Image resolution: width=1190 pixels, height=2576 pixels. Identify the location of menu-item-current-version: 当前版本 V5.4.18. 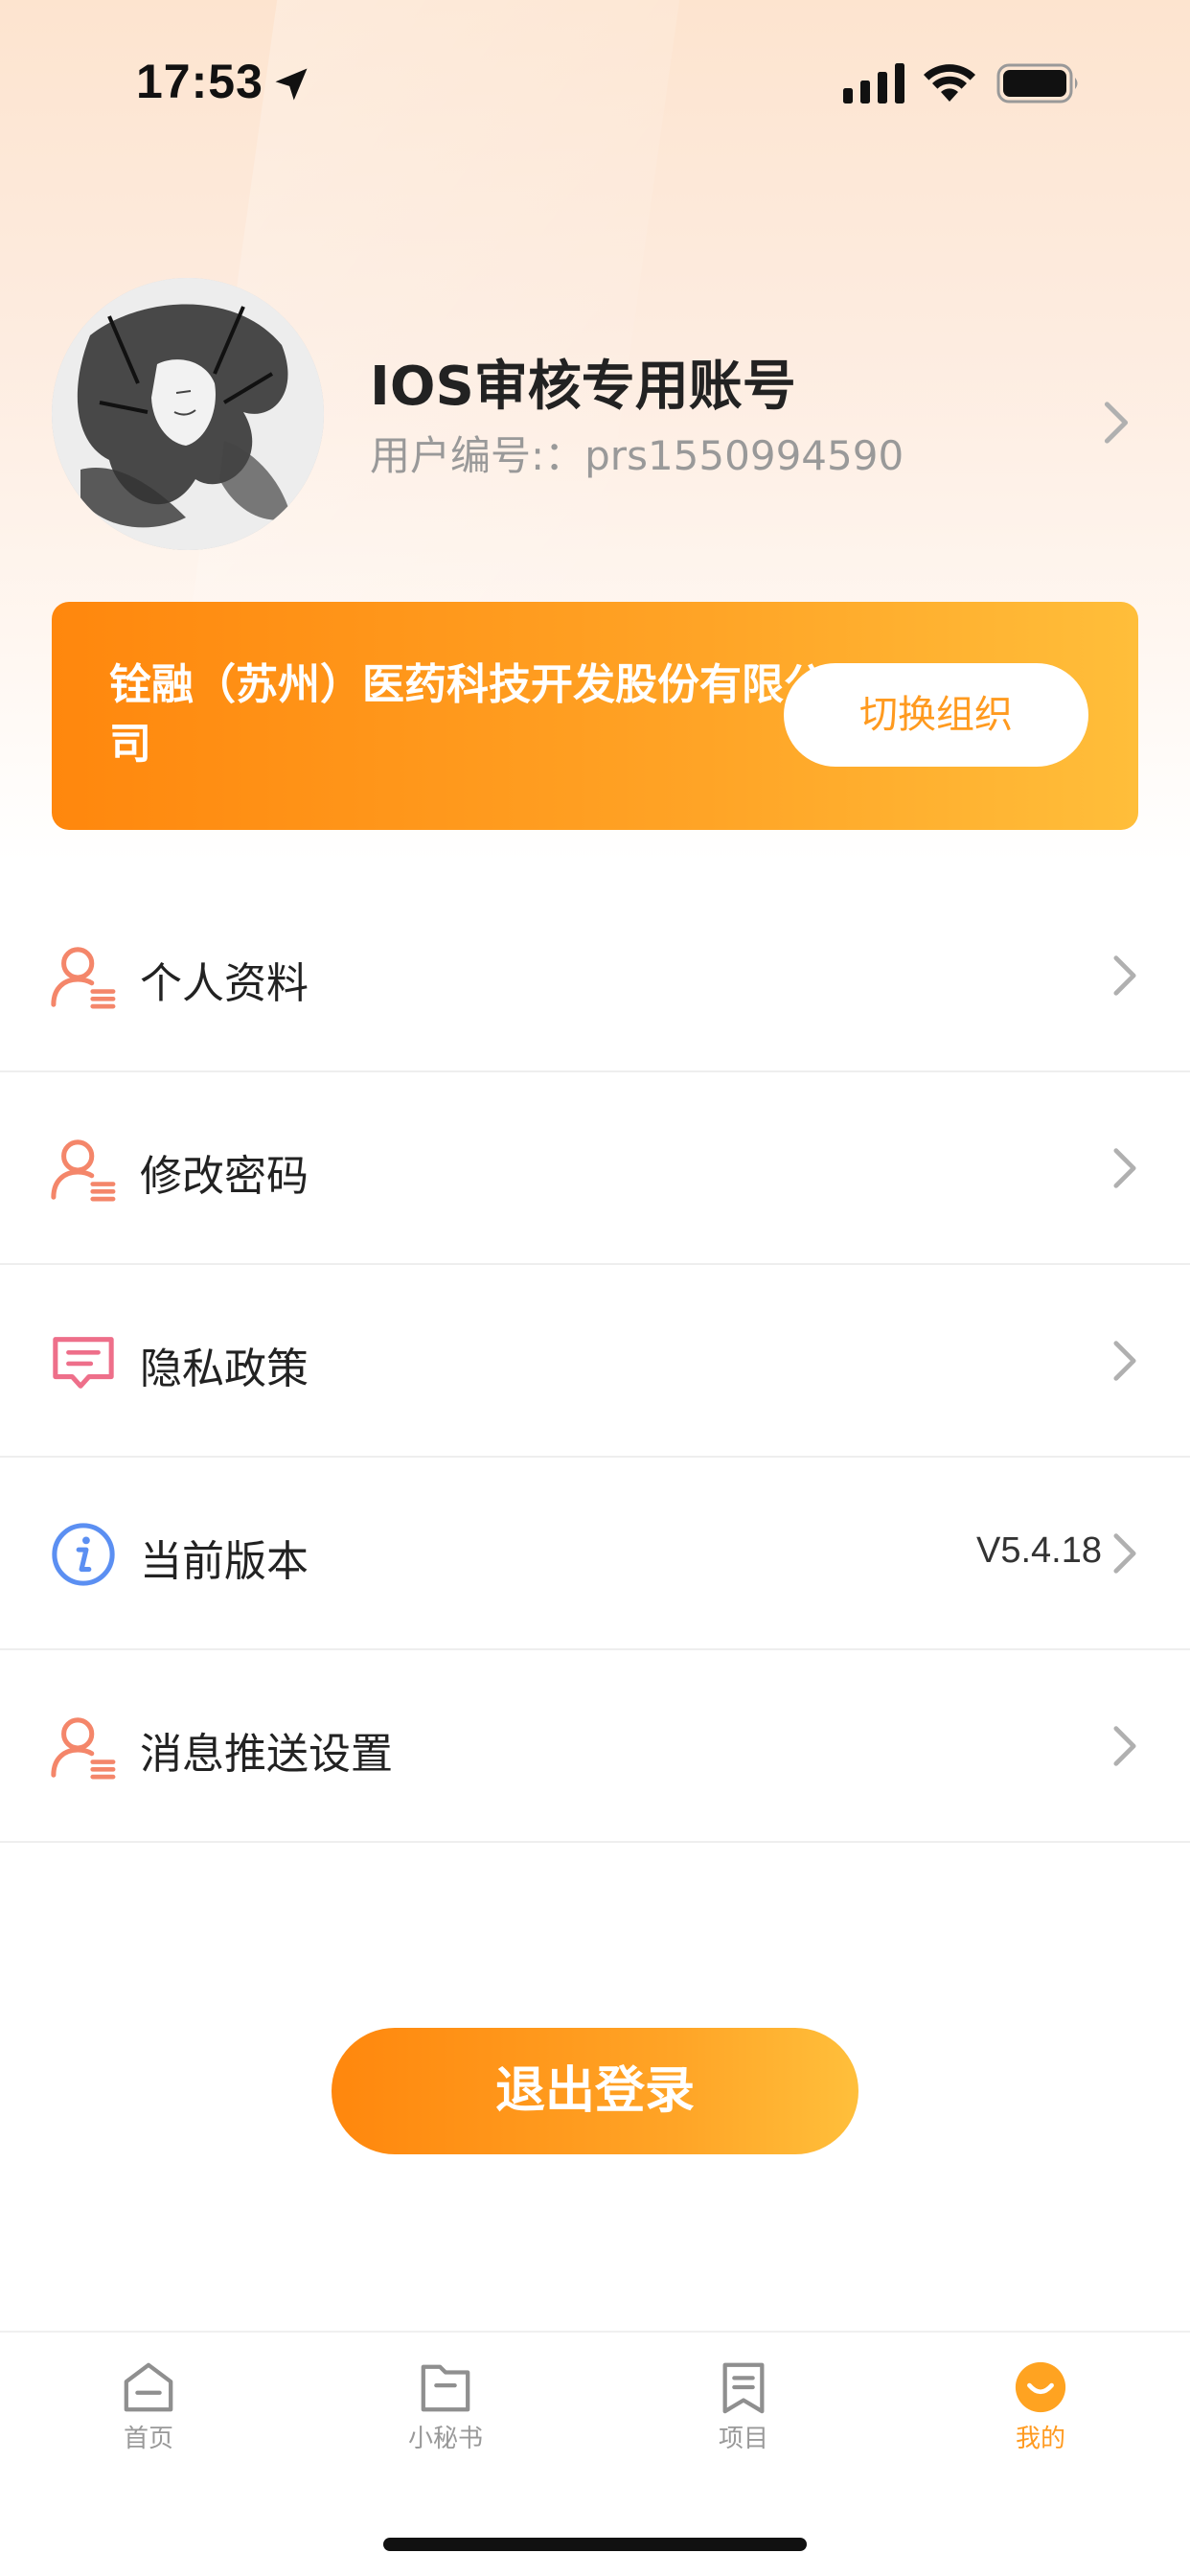
(595, 1554).